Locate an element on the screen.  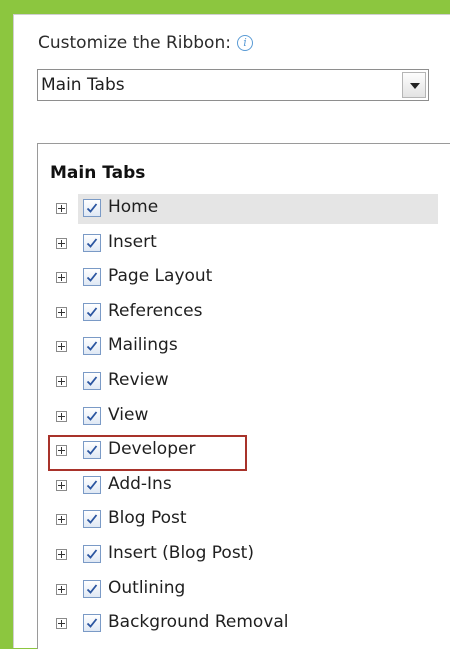
tree-item-label: Background Removal is located at coordinates (198, 622).